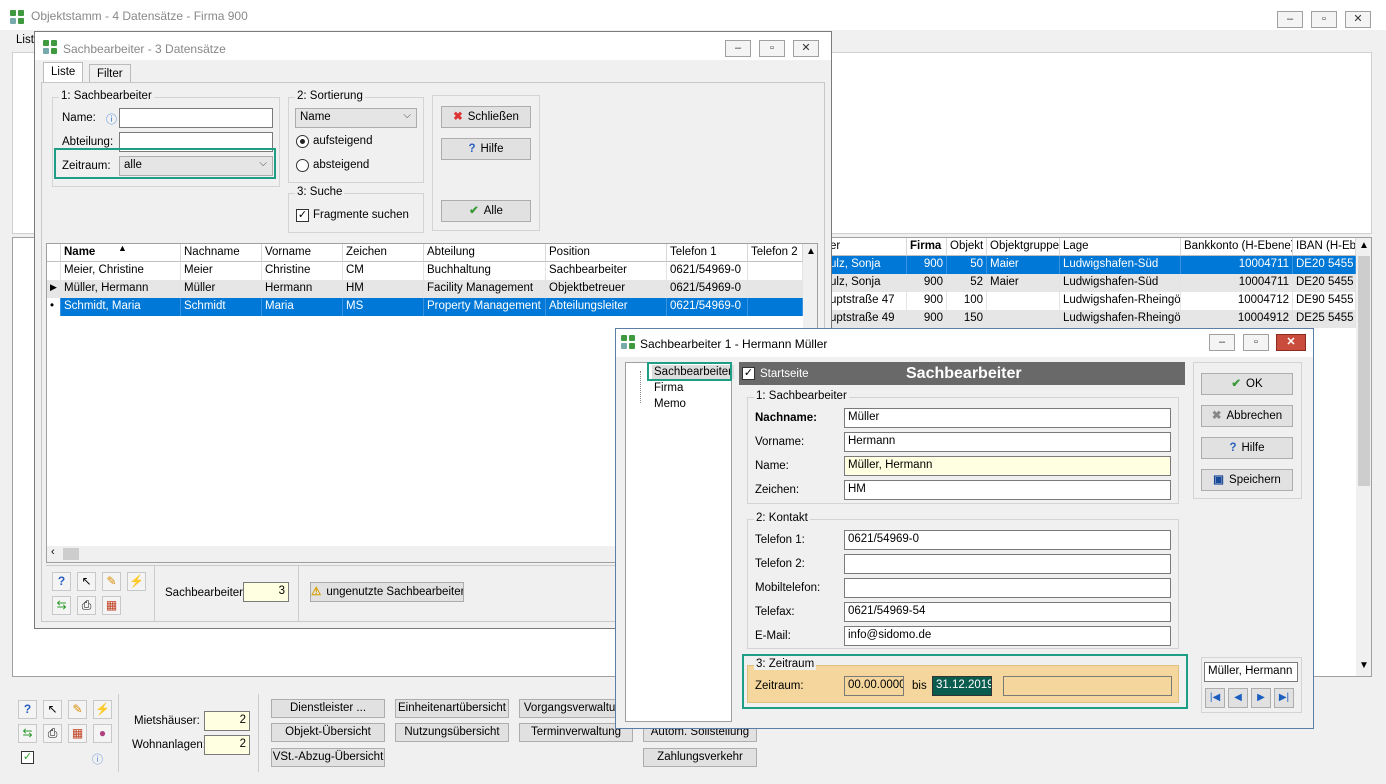  Describe the element at coordinates (707, 253) in the screenshot. I see `grid-header: Telefon 1` at that location.